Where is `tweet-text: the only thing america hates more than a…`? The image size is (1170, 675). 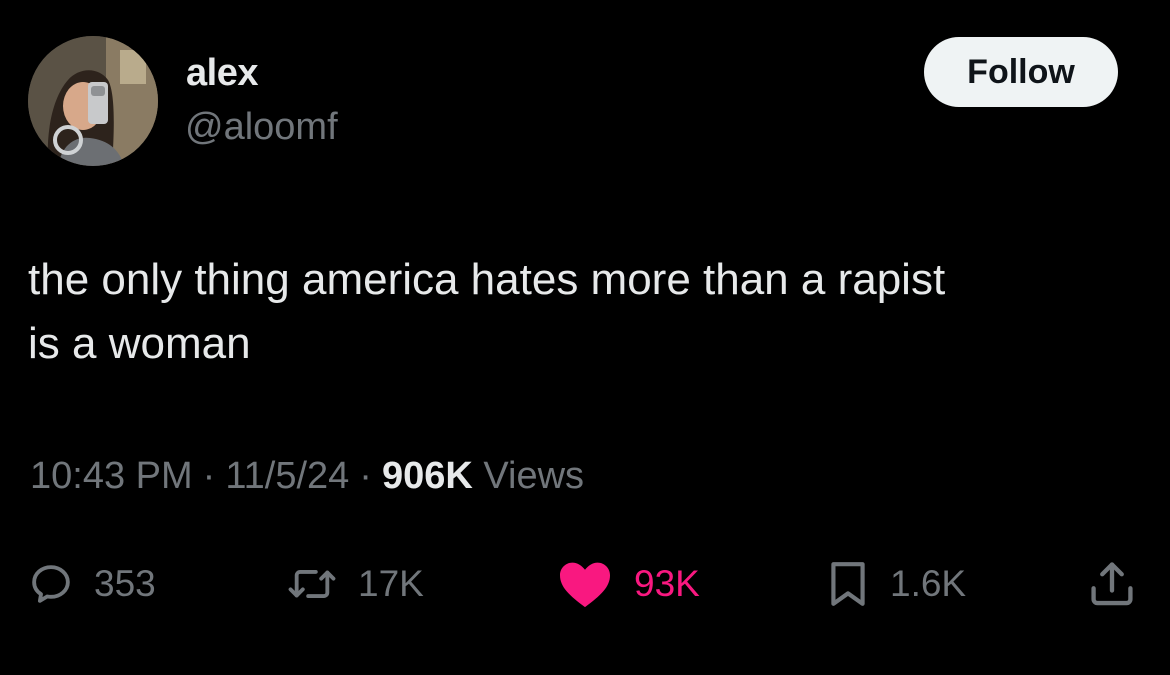
tweet-text: the only thing america hates more than a… is located at coordinates (487, 311).